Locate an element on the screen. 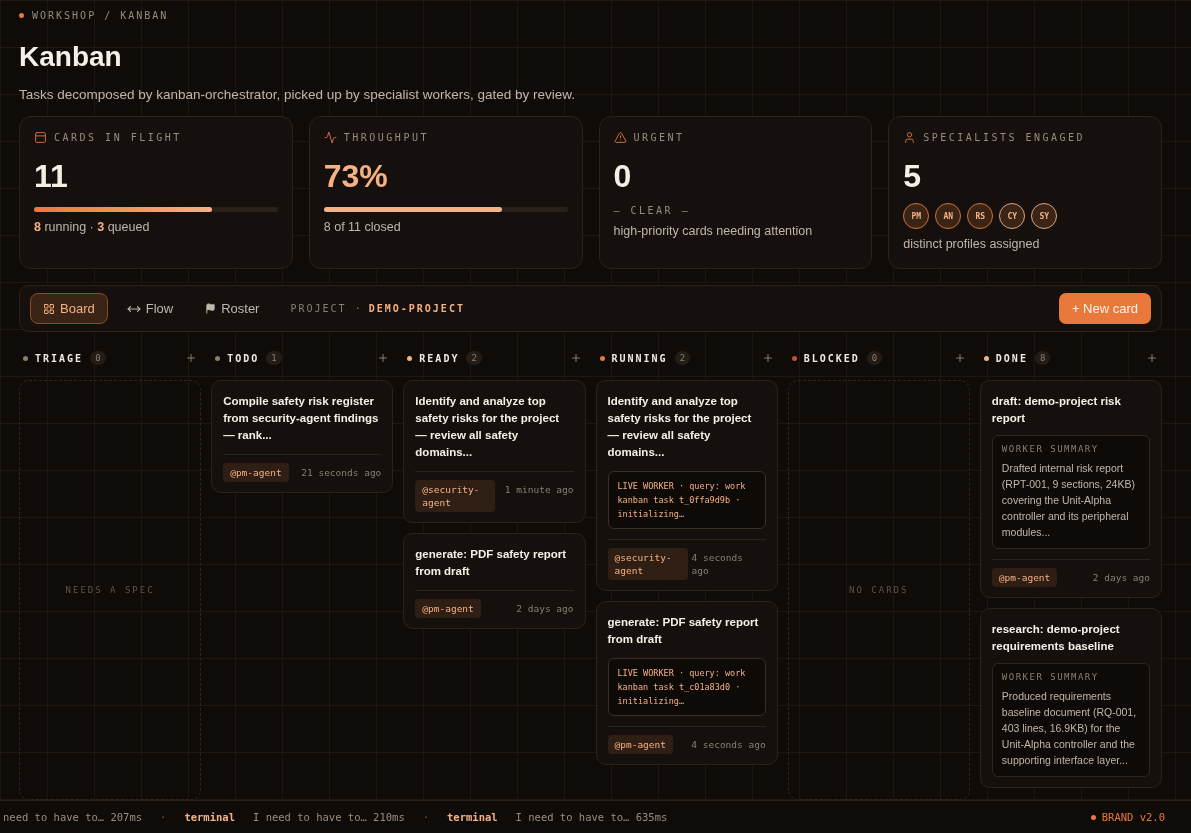 This screenshot has height=833, width=1191. column-count: 8 is located at coordinates (1042, 358).